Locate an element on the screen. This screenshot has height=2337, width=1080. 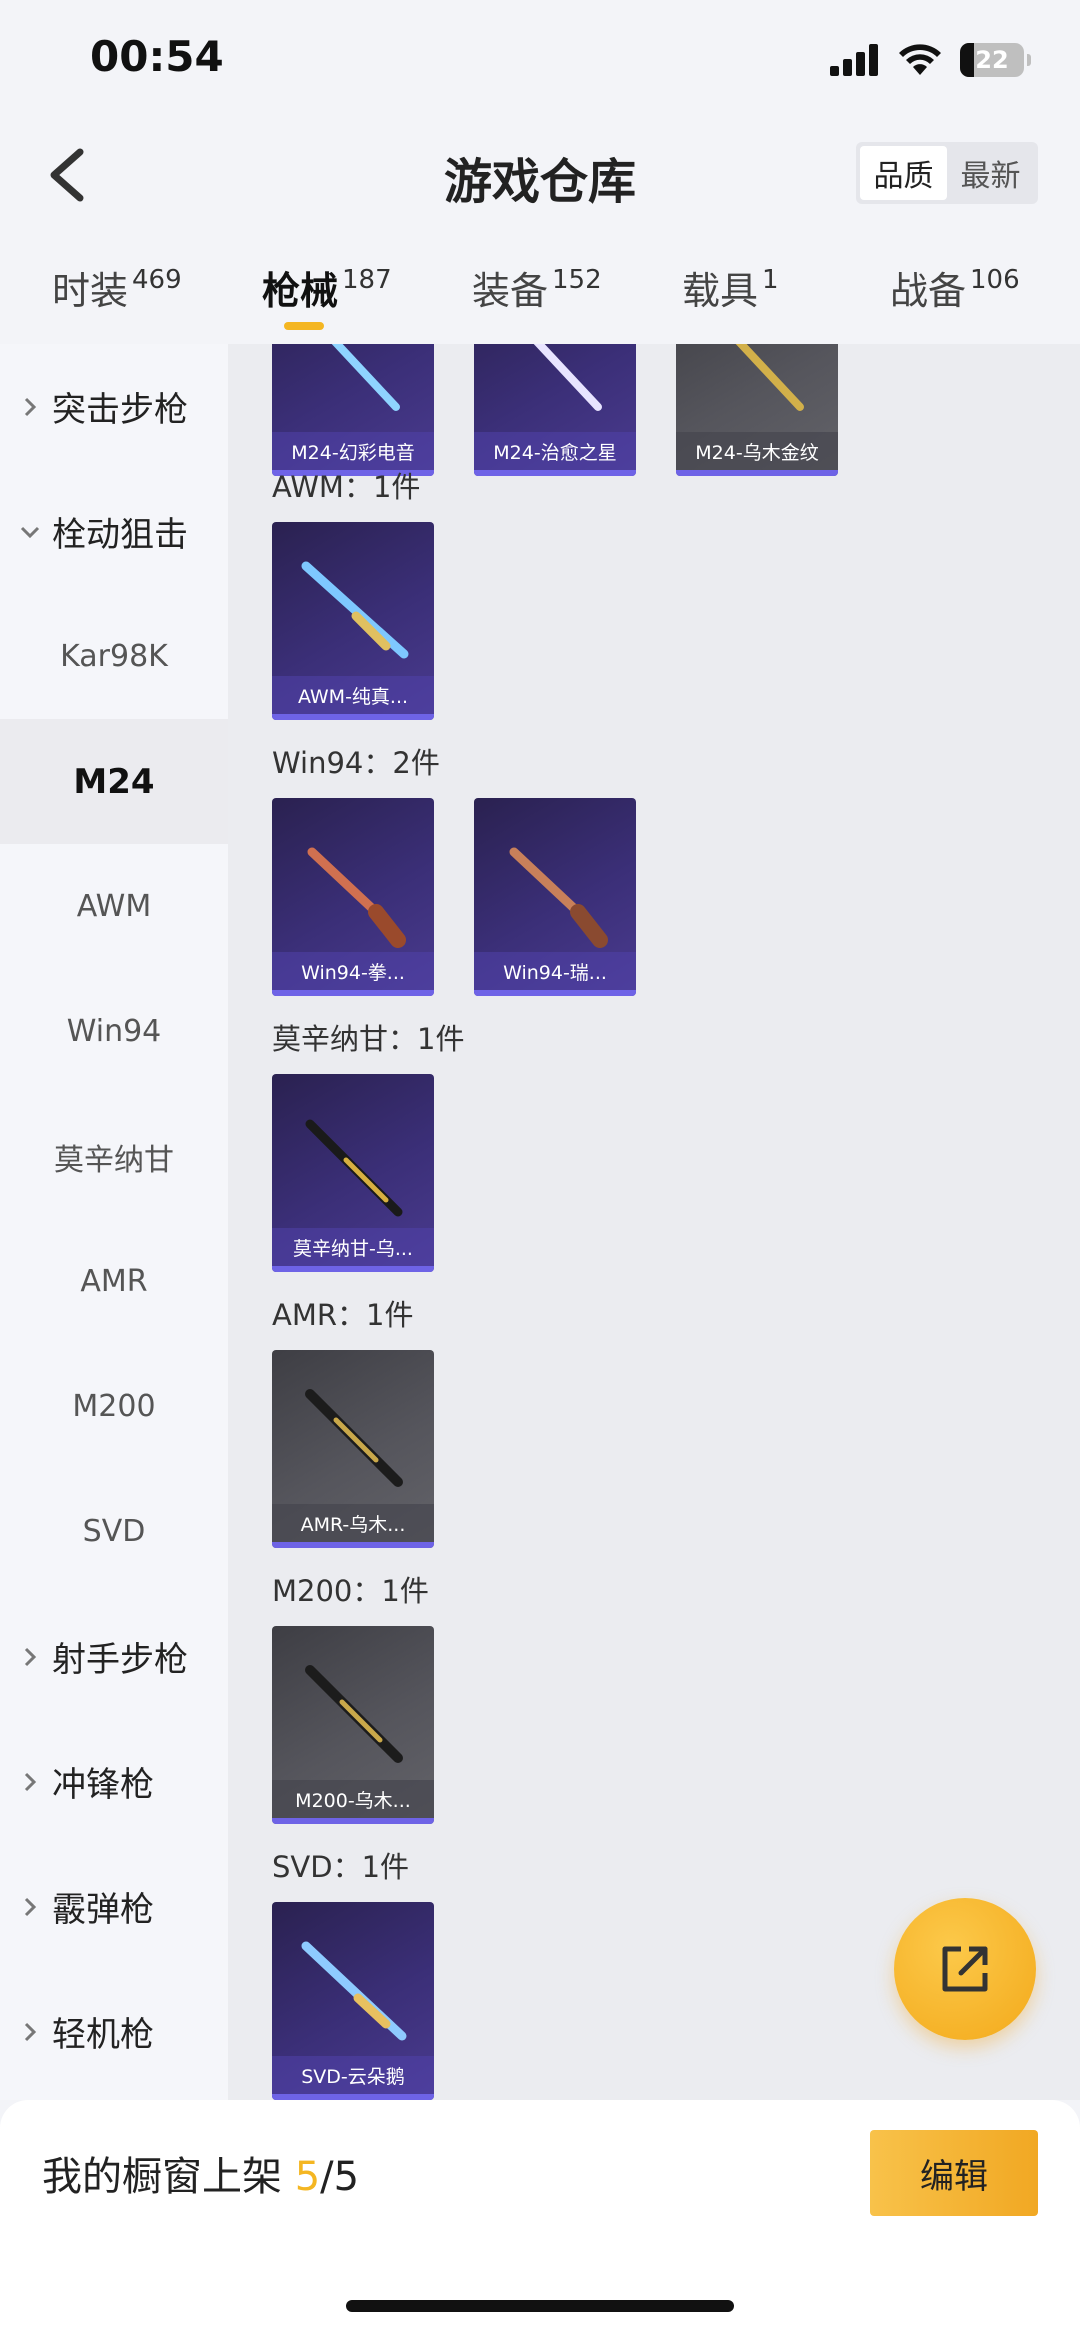
tab-count: 469 is located at coordinates (157, 280).